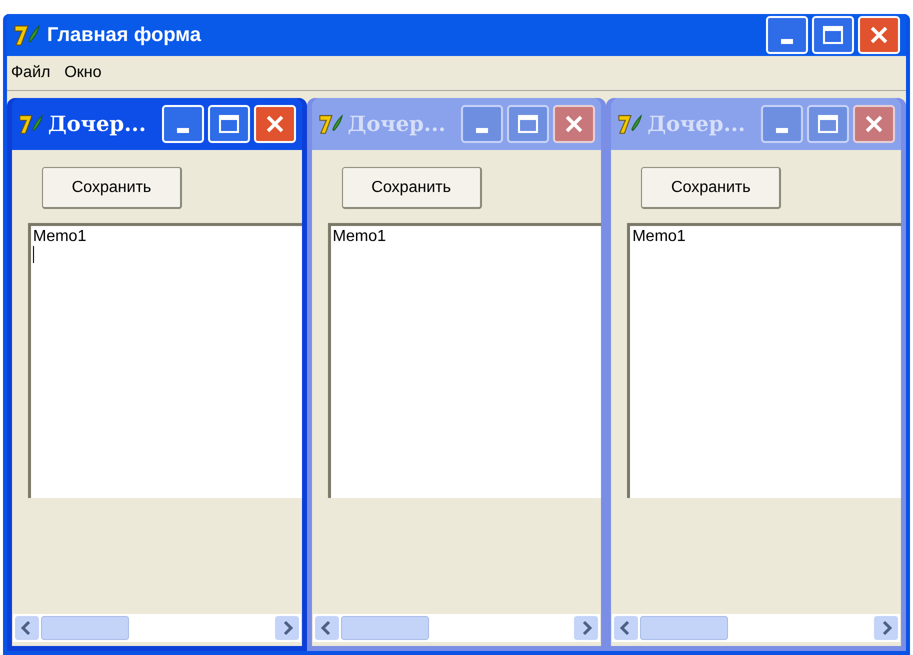  I want to click on window-title: Главная форма, so click(124, 35).